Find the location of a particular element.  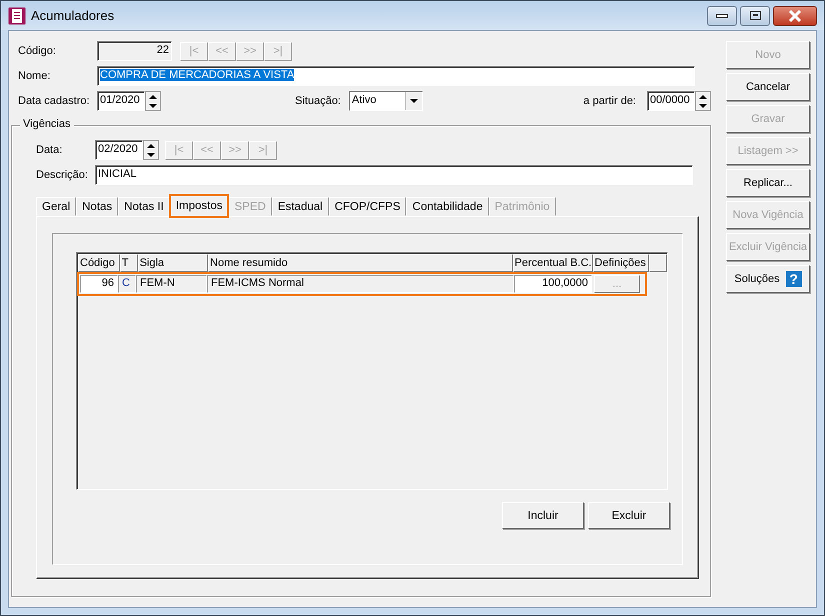

name-field: COMPRA DE MERCADORIAS A VISTA is located at coordinates (396, 76).